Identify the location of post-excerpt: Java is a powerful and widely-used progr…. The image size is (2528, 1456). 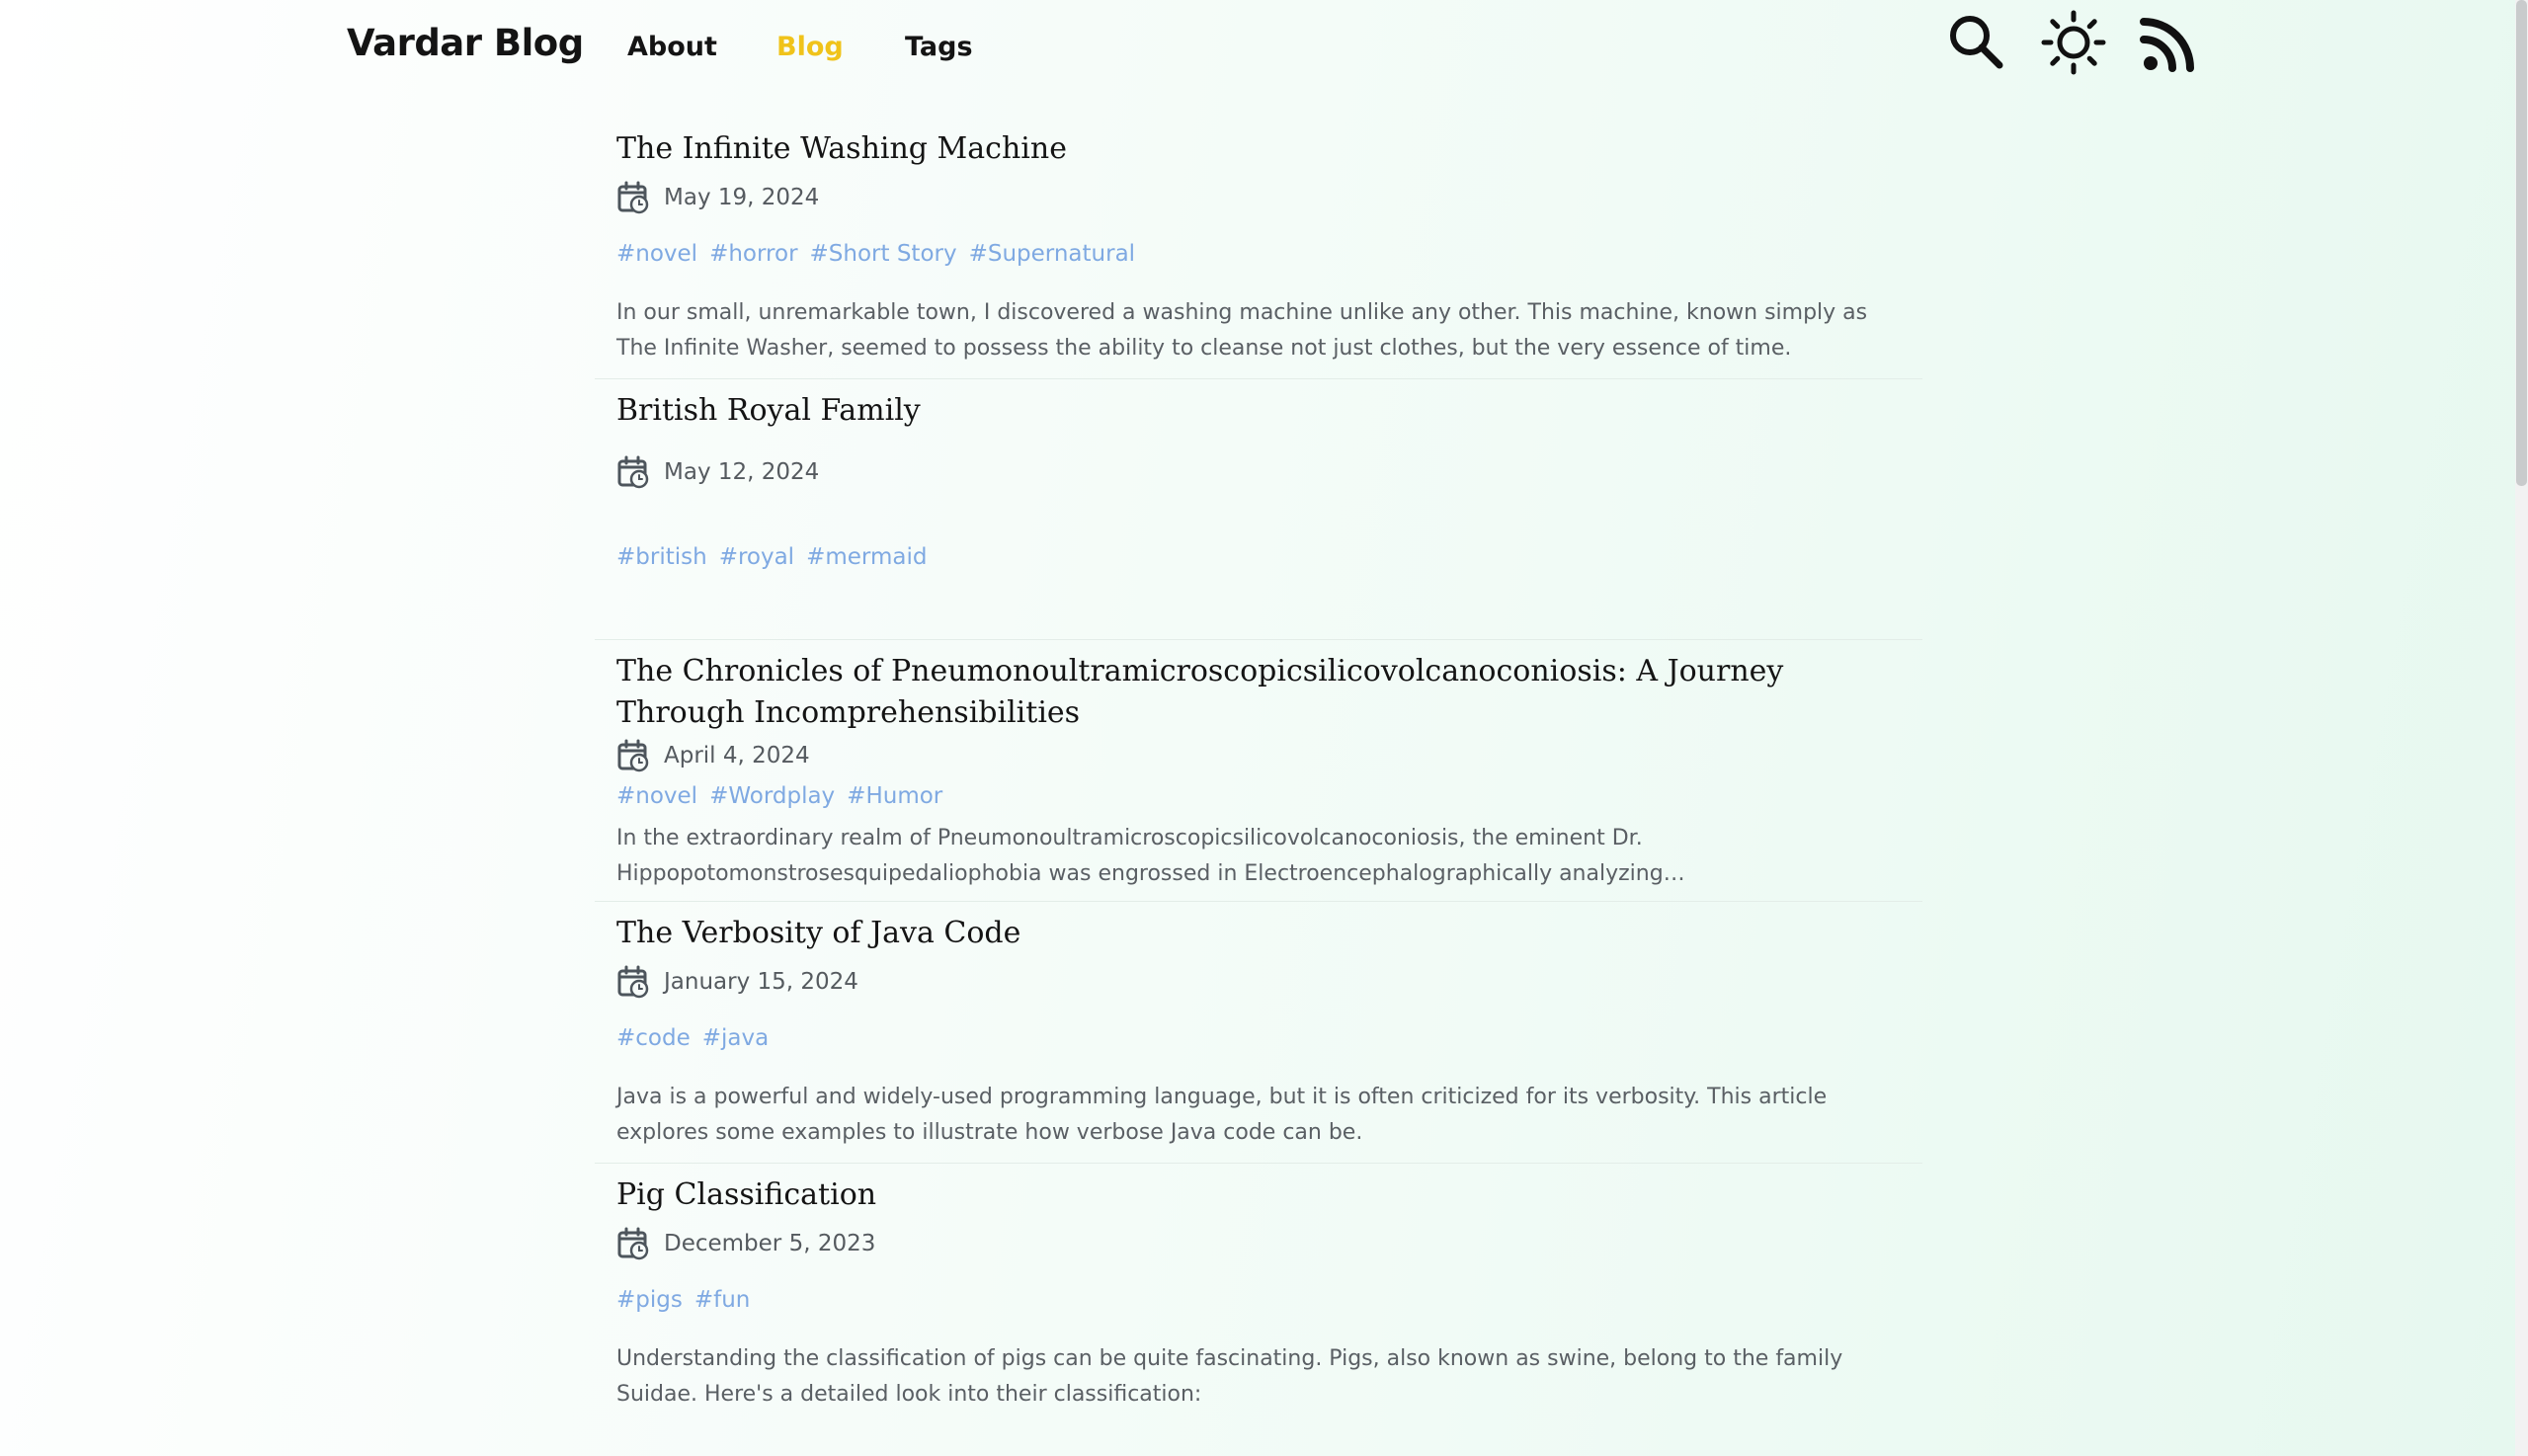
(1222, 1115).